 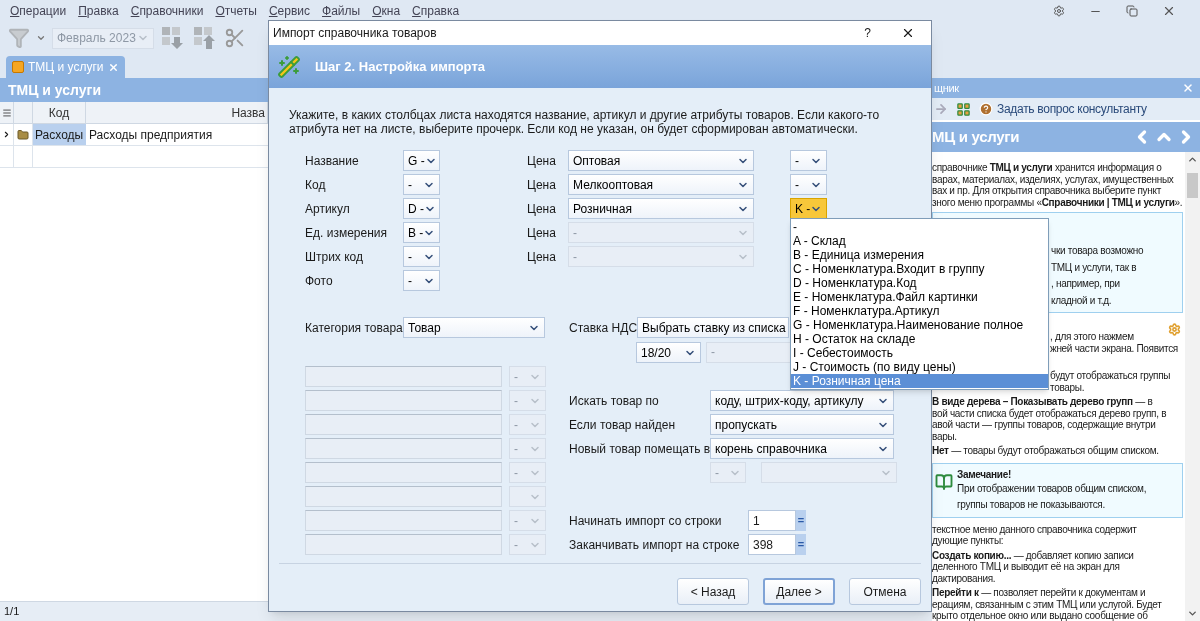 What do you see at coordinates (151, 135) in the screenshot?
I see `table-cell-text: Расходы предприятия` at bounding box center [151, 135].